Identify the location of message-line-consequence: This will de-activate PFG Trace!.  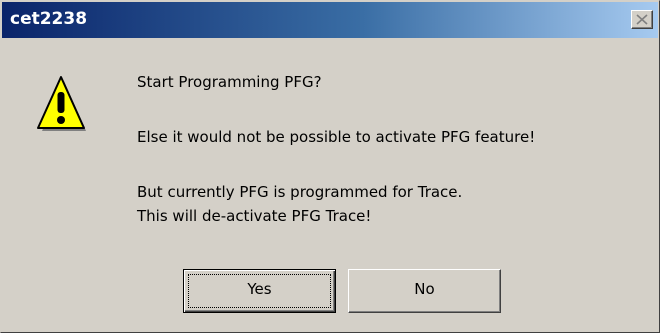
(254, 216).